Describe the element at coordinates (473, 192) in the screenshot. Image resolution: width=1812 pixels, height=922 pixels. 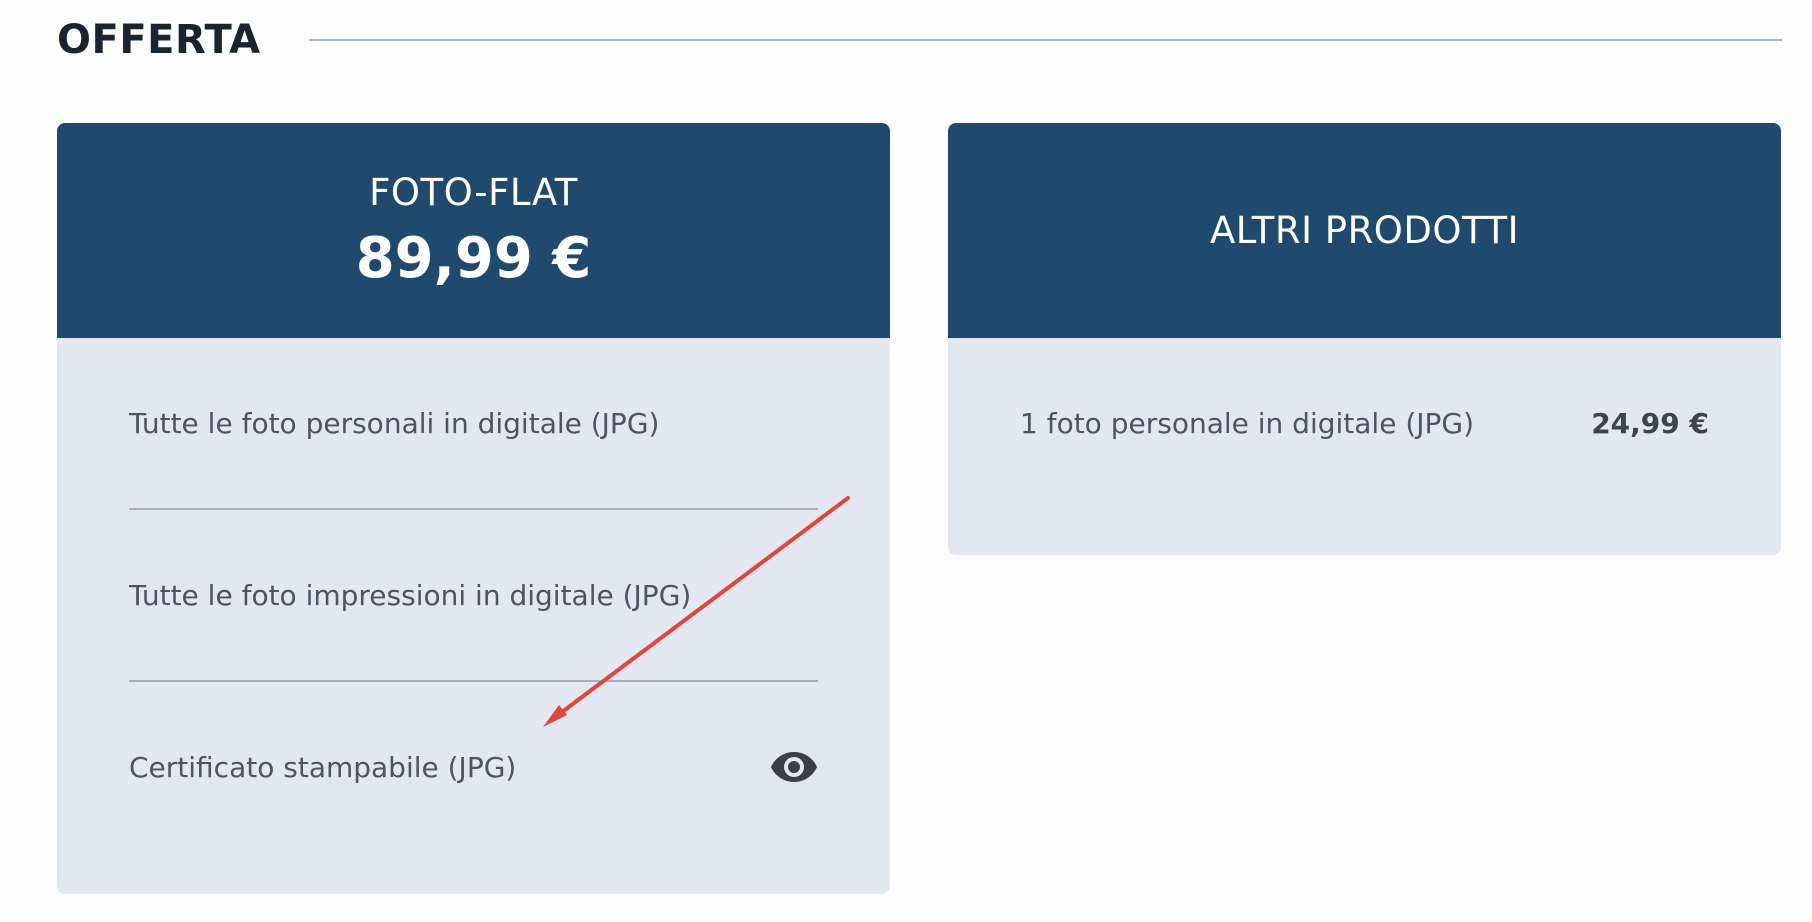
I see `card-title: FOTO-FLAT` at that location.